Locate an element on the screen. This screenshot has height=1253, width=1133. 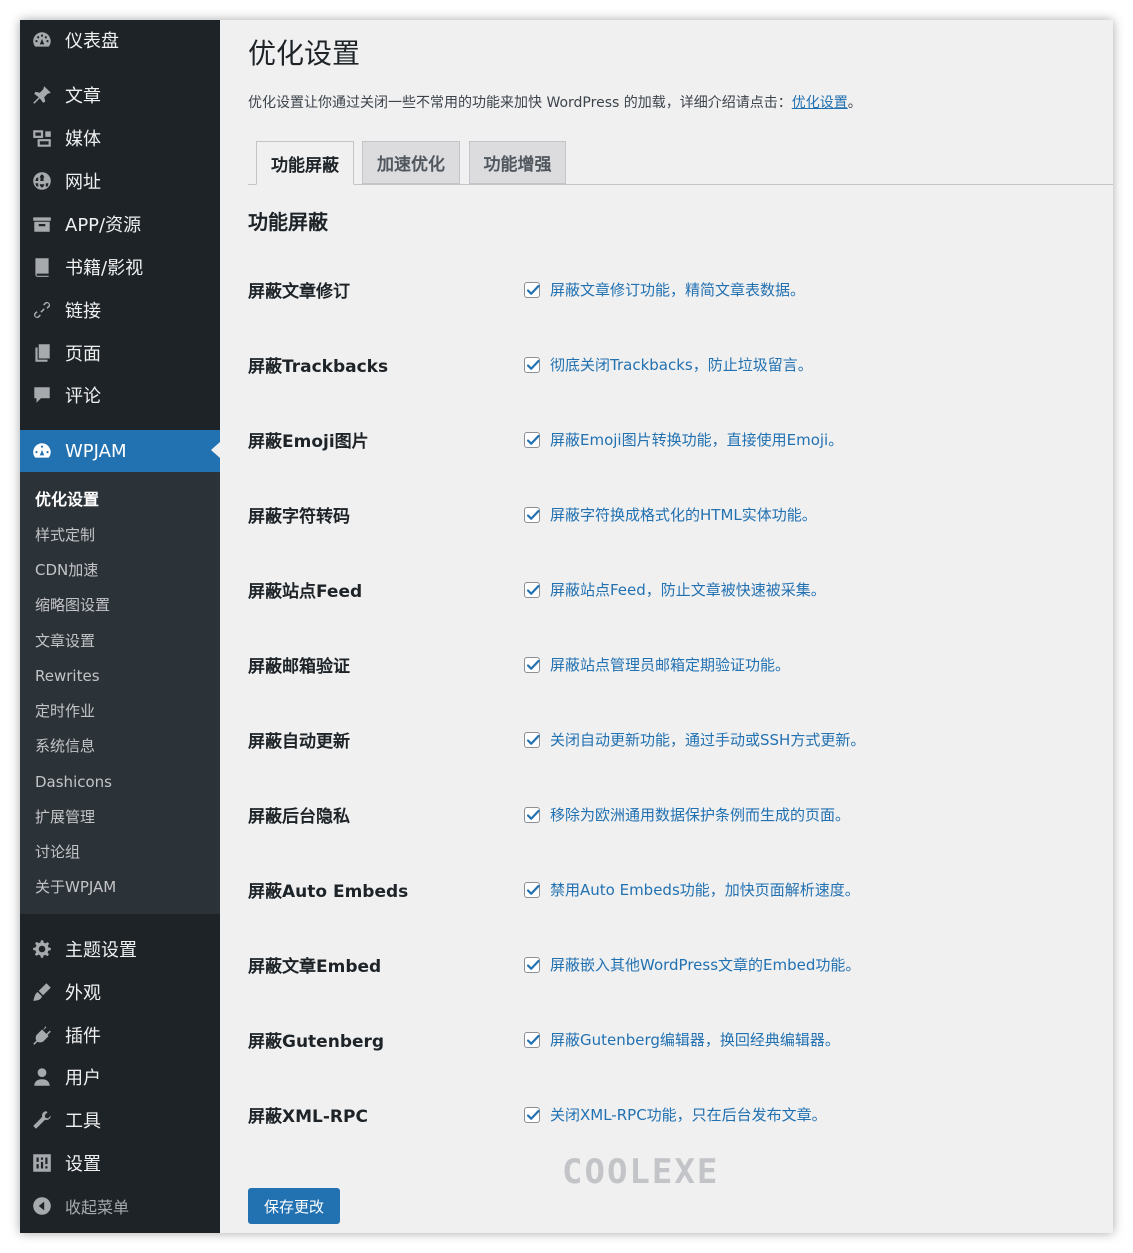
setting-label: 屏蔽Auto Embeds is located at coordinates (328, 892).